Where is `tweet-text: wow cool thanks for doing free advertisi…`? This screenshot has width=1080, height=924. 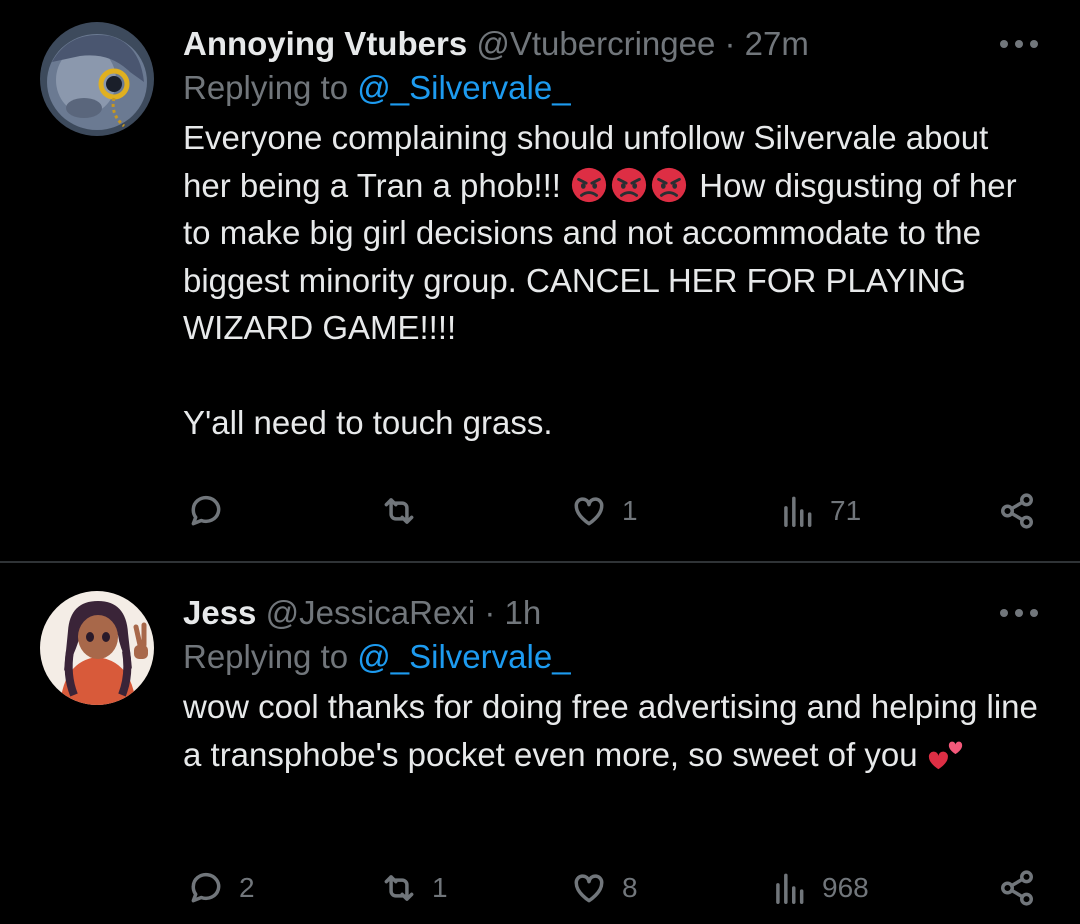 tweet-text: wow cool thanks for doing free advertisi… is located at coordinates (615, 730).